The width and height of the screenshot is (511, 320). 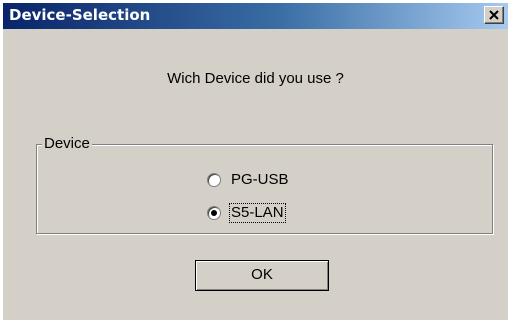 I want to click on window-title: Device-Selection, so click(x=80, y=15).